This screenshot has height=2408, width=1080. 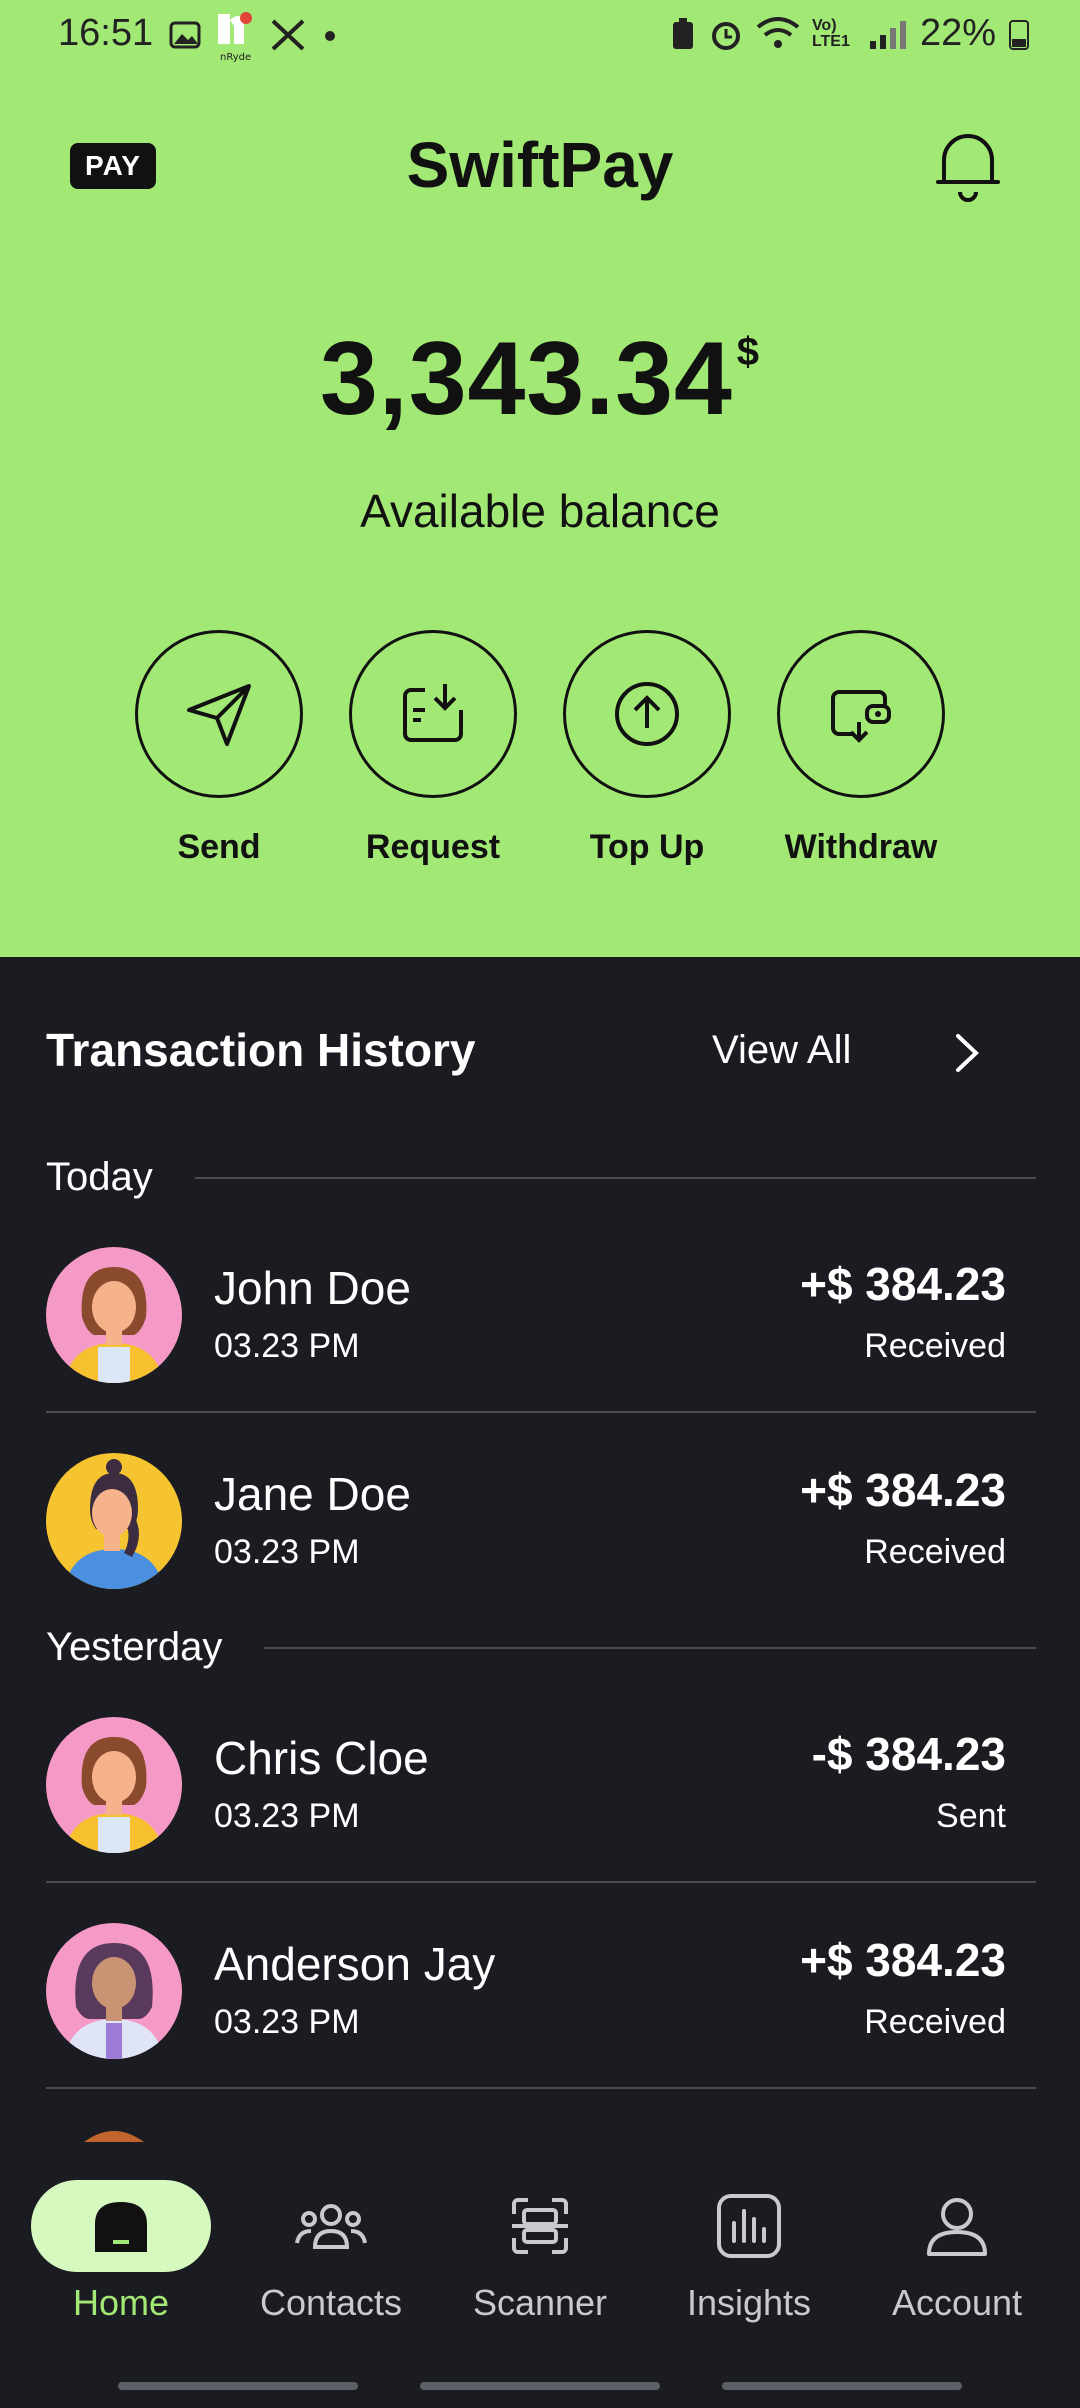 What do you see at coordinates (238, 2386) in the screenshot?
I see `gesture-bar-left` at bounding box center [238, 2386].